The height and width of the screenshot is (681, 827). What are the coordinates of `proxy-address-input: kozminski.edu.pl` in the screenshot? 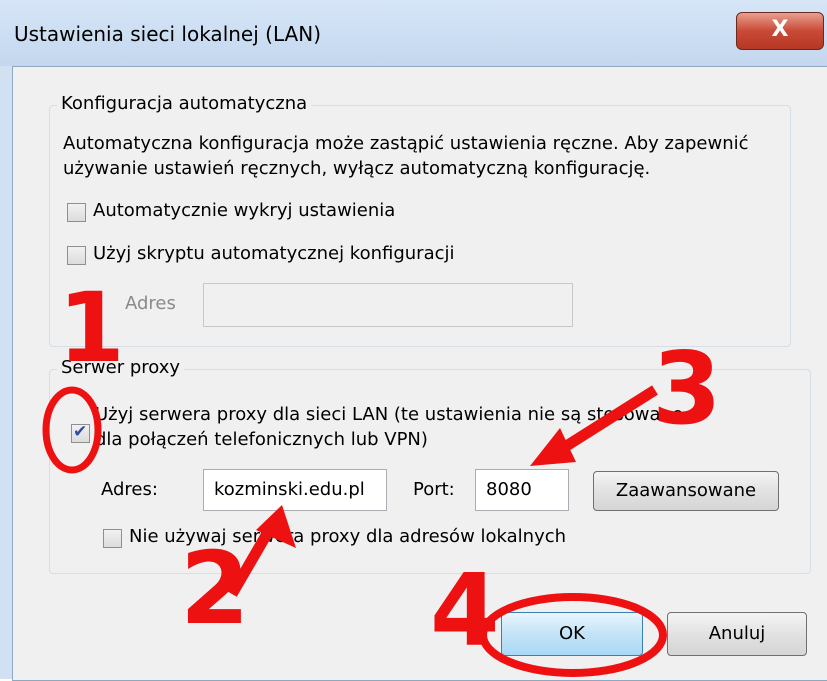 It's located at (295, 490).